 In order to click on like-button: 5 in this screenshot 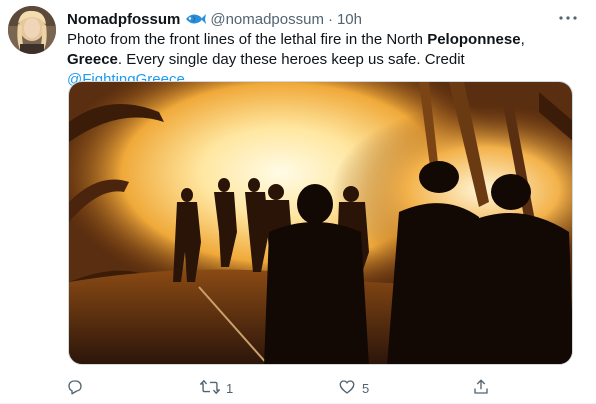, I will do `click(353, 388)`.